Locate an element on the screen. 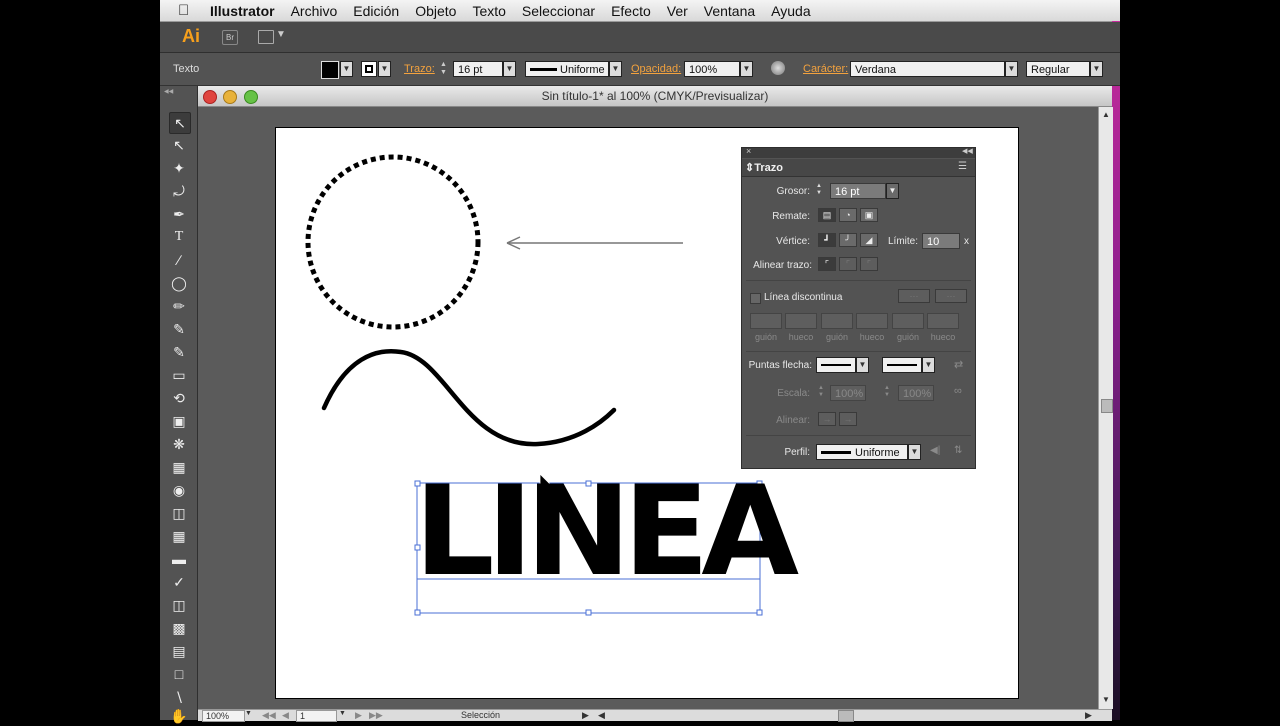  scale-end-field: 100% is located at coordinates (916, 393).